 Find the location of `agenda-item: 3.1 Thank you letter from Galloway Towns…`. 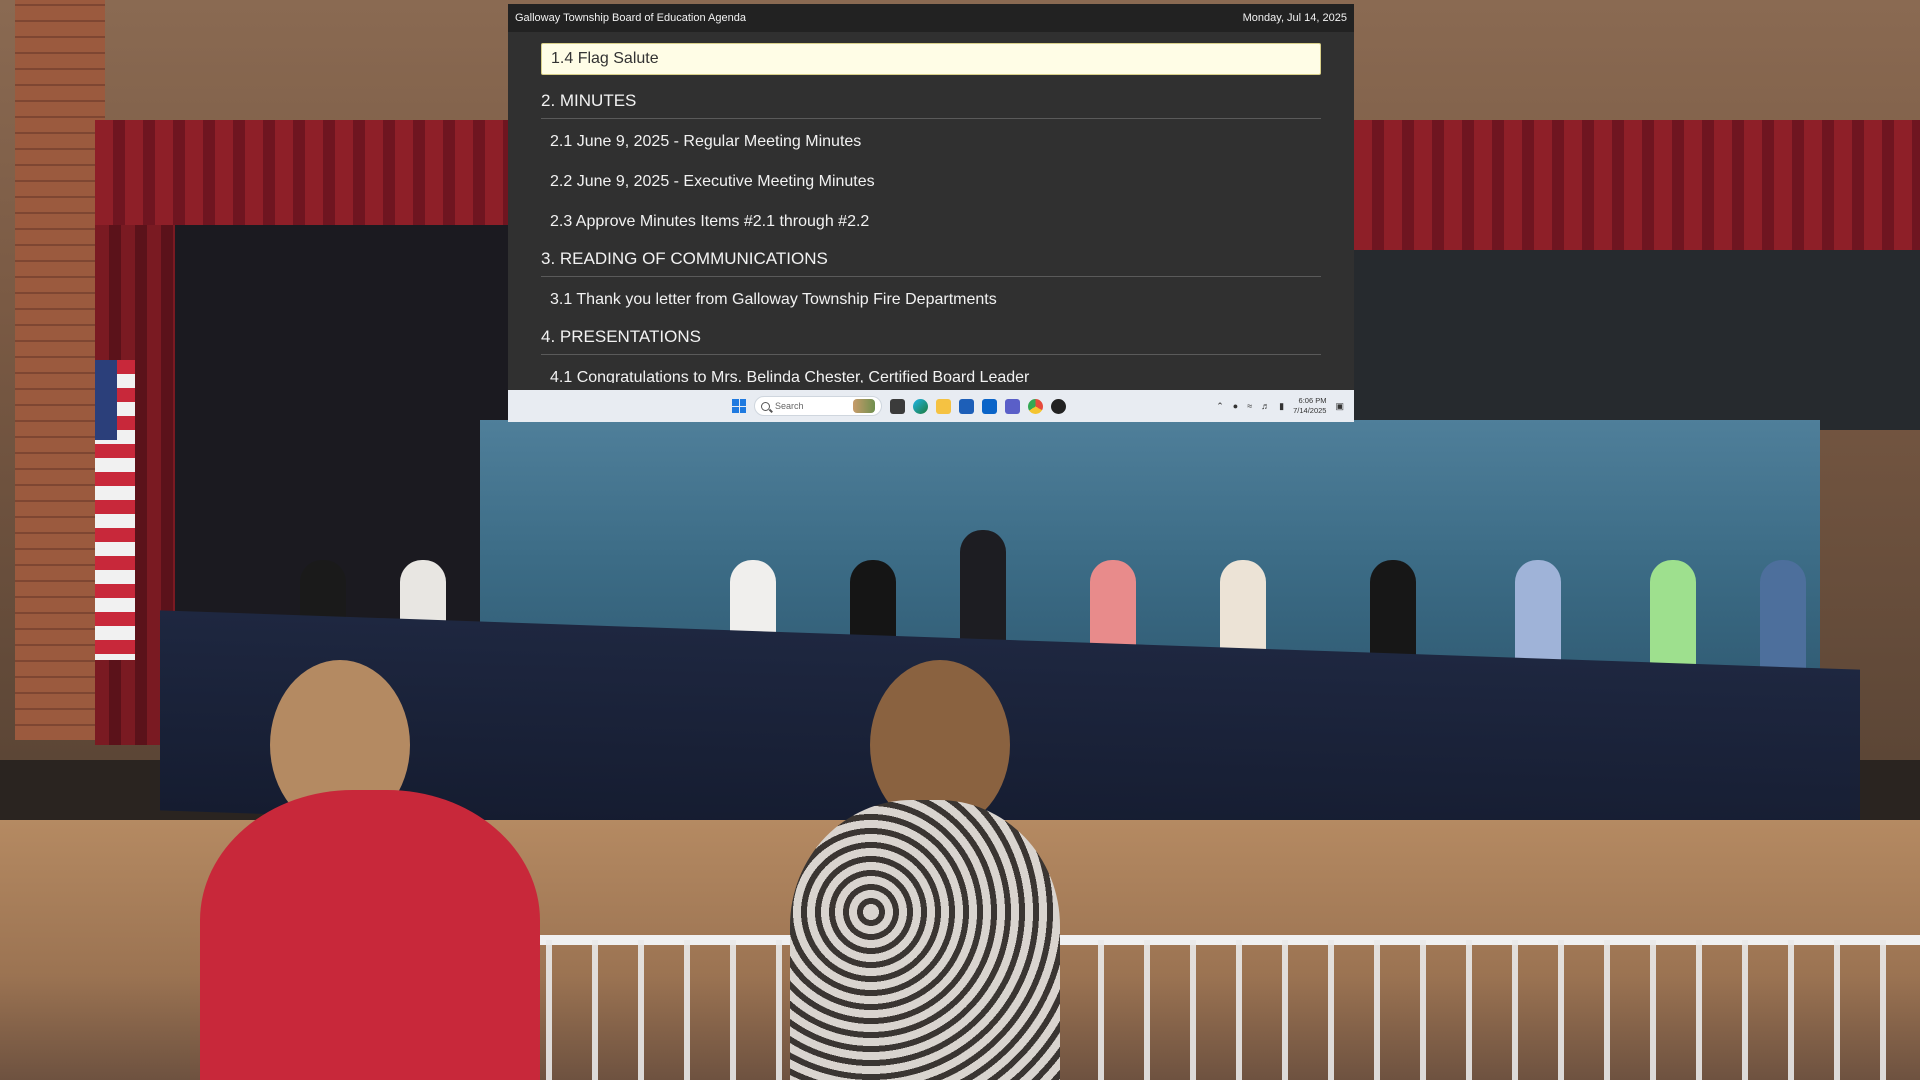

agenda-item: 3.1 Thank you letter from Galloway Towns… is located at coordinates (931, 301).